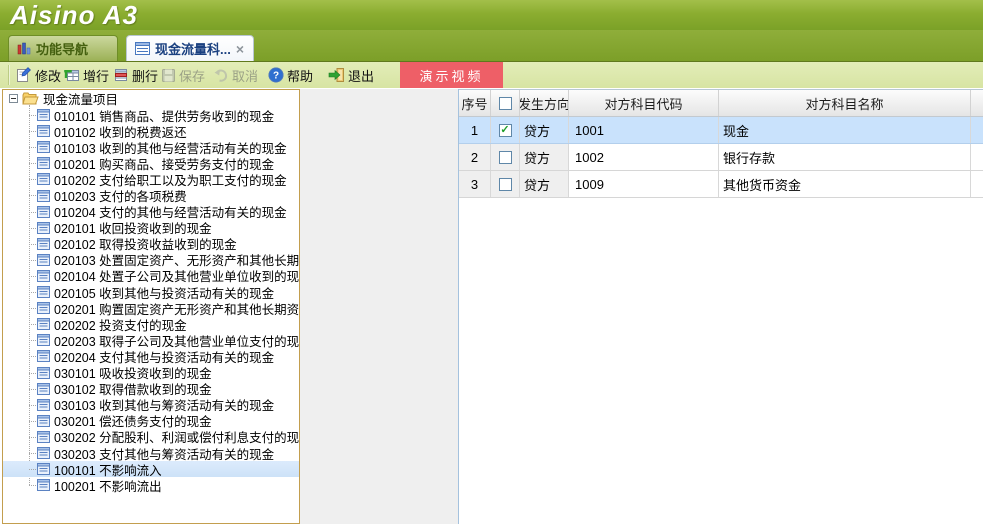  I want to click on button-label: 增行, so click(96, 76).